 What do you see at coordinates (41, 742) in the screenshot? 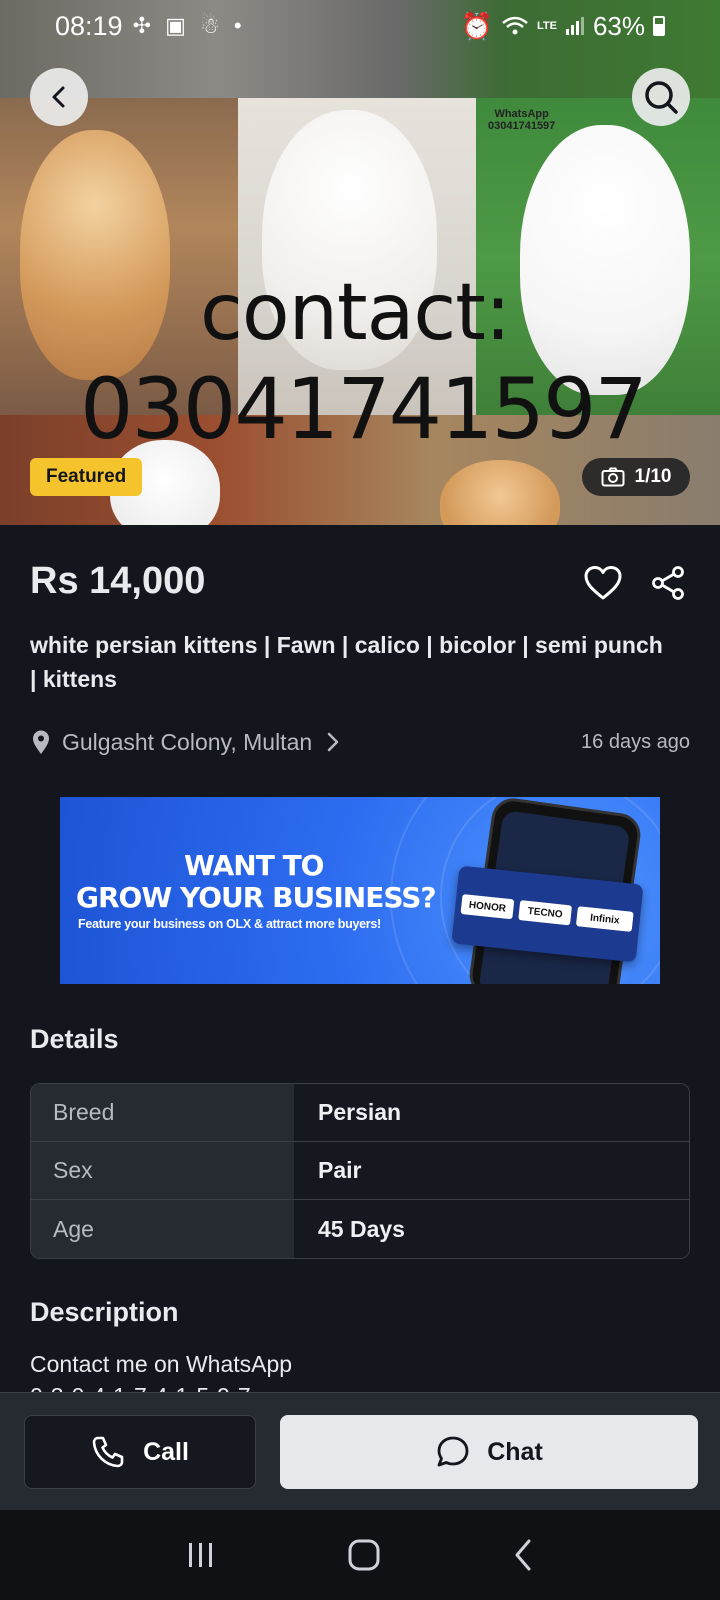
I see `location-pin-icon` at bounding box center [41, 742].